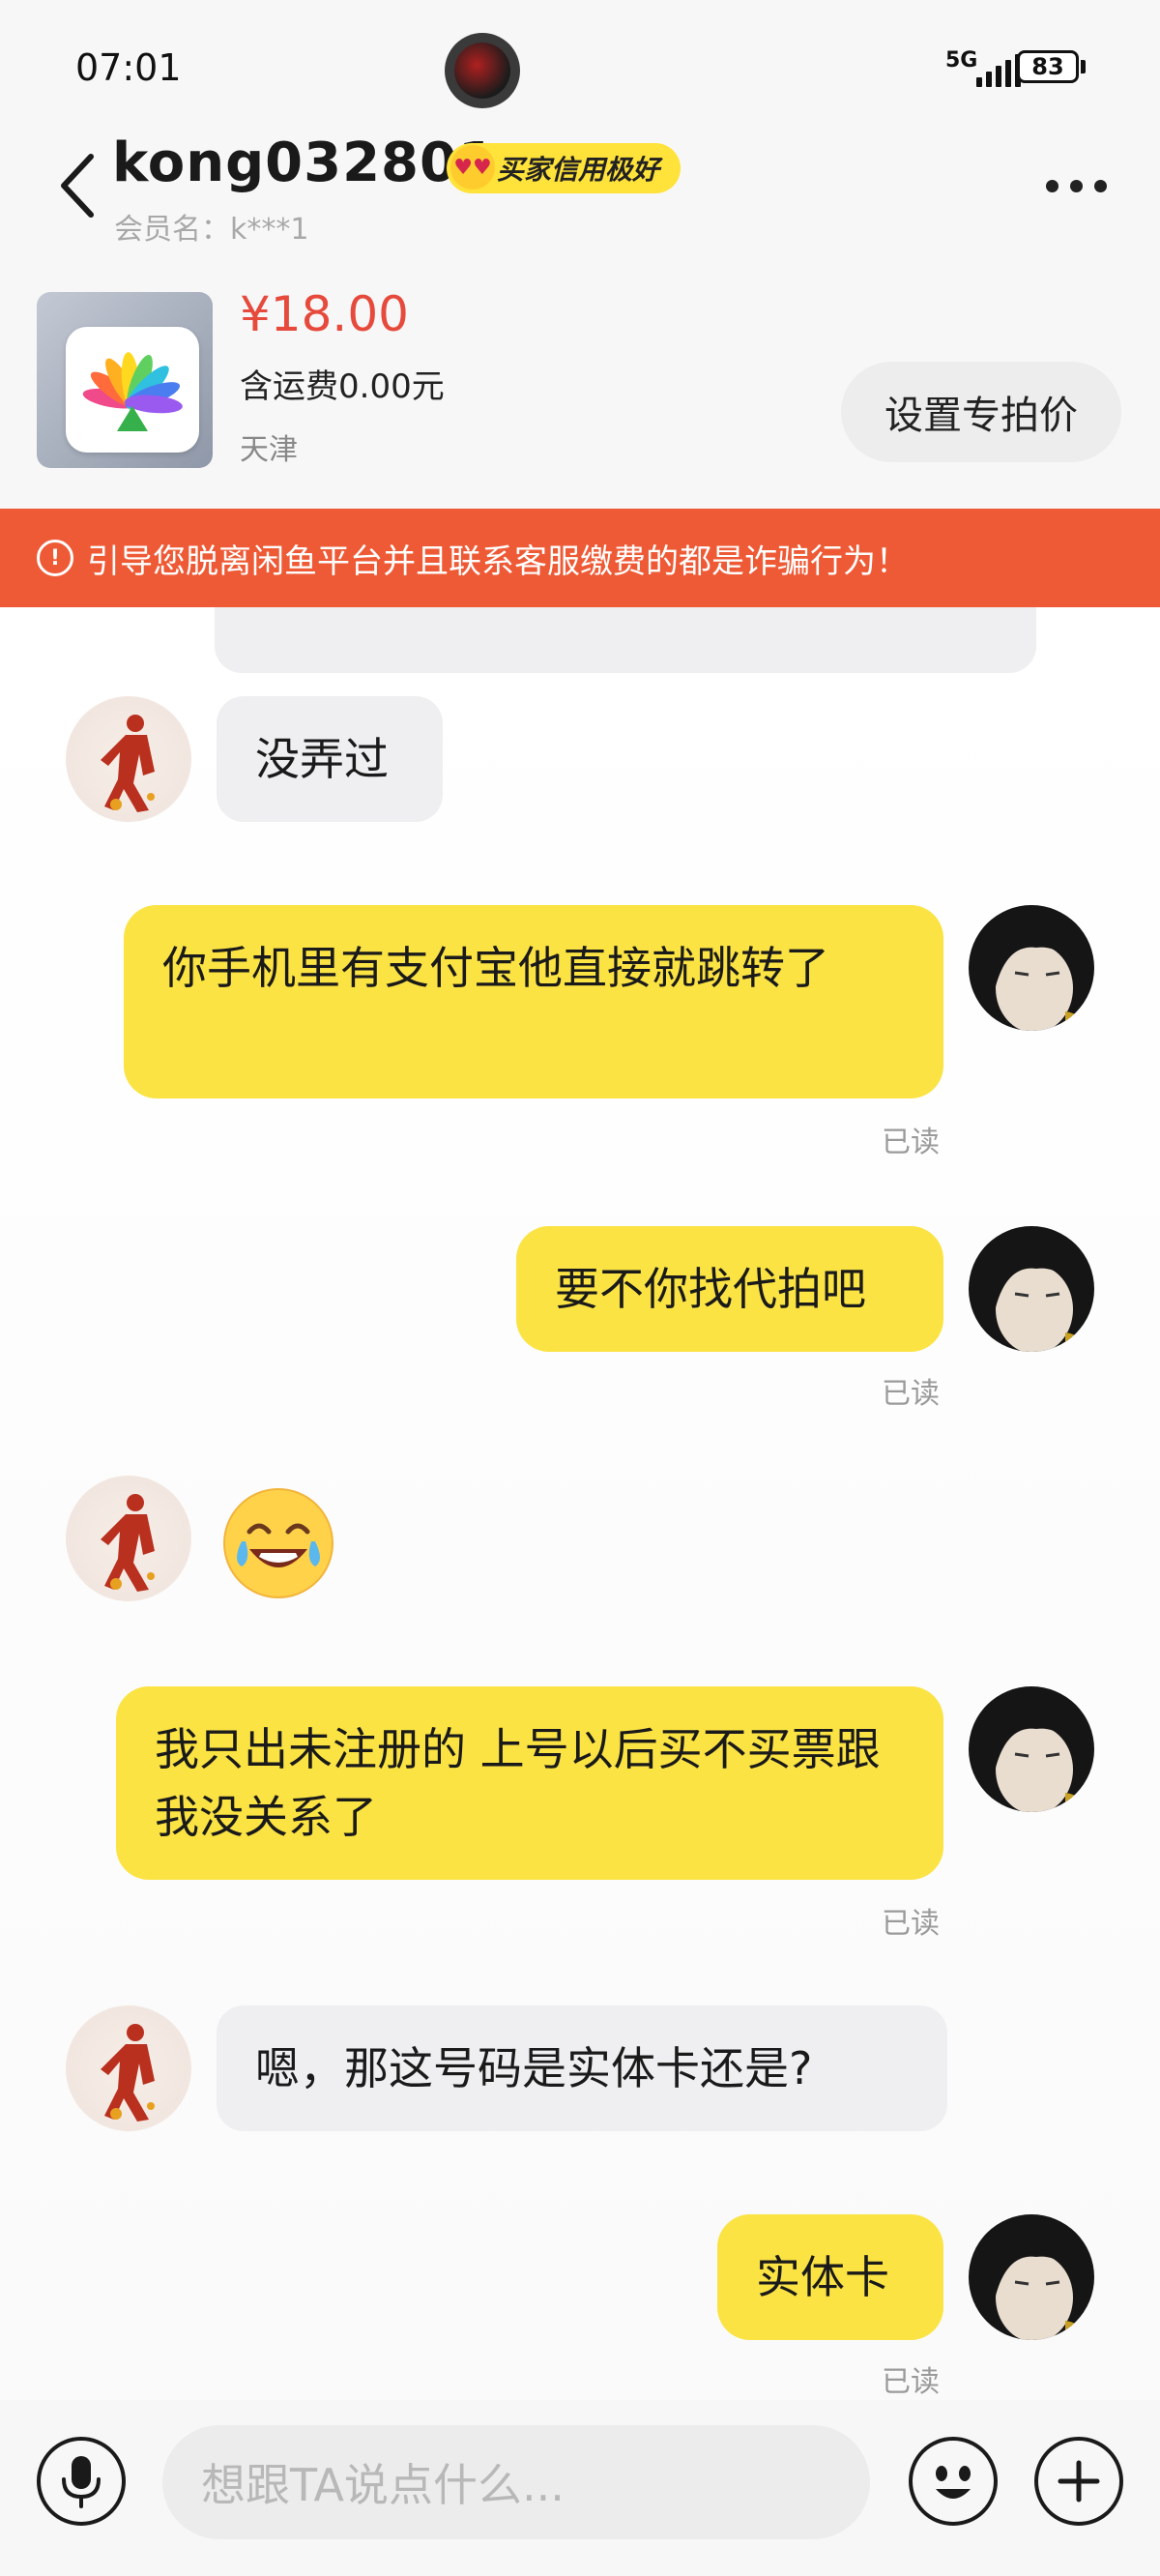 This screenshot has width=1160, height=2576. Describe the element at coordinates (55, 558) in the screenshot. I see `exclamation-circle-icon: !` at that location.